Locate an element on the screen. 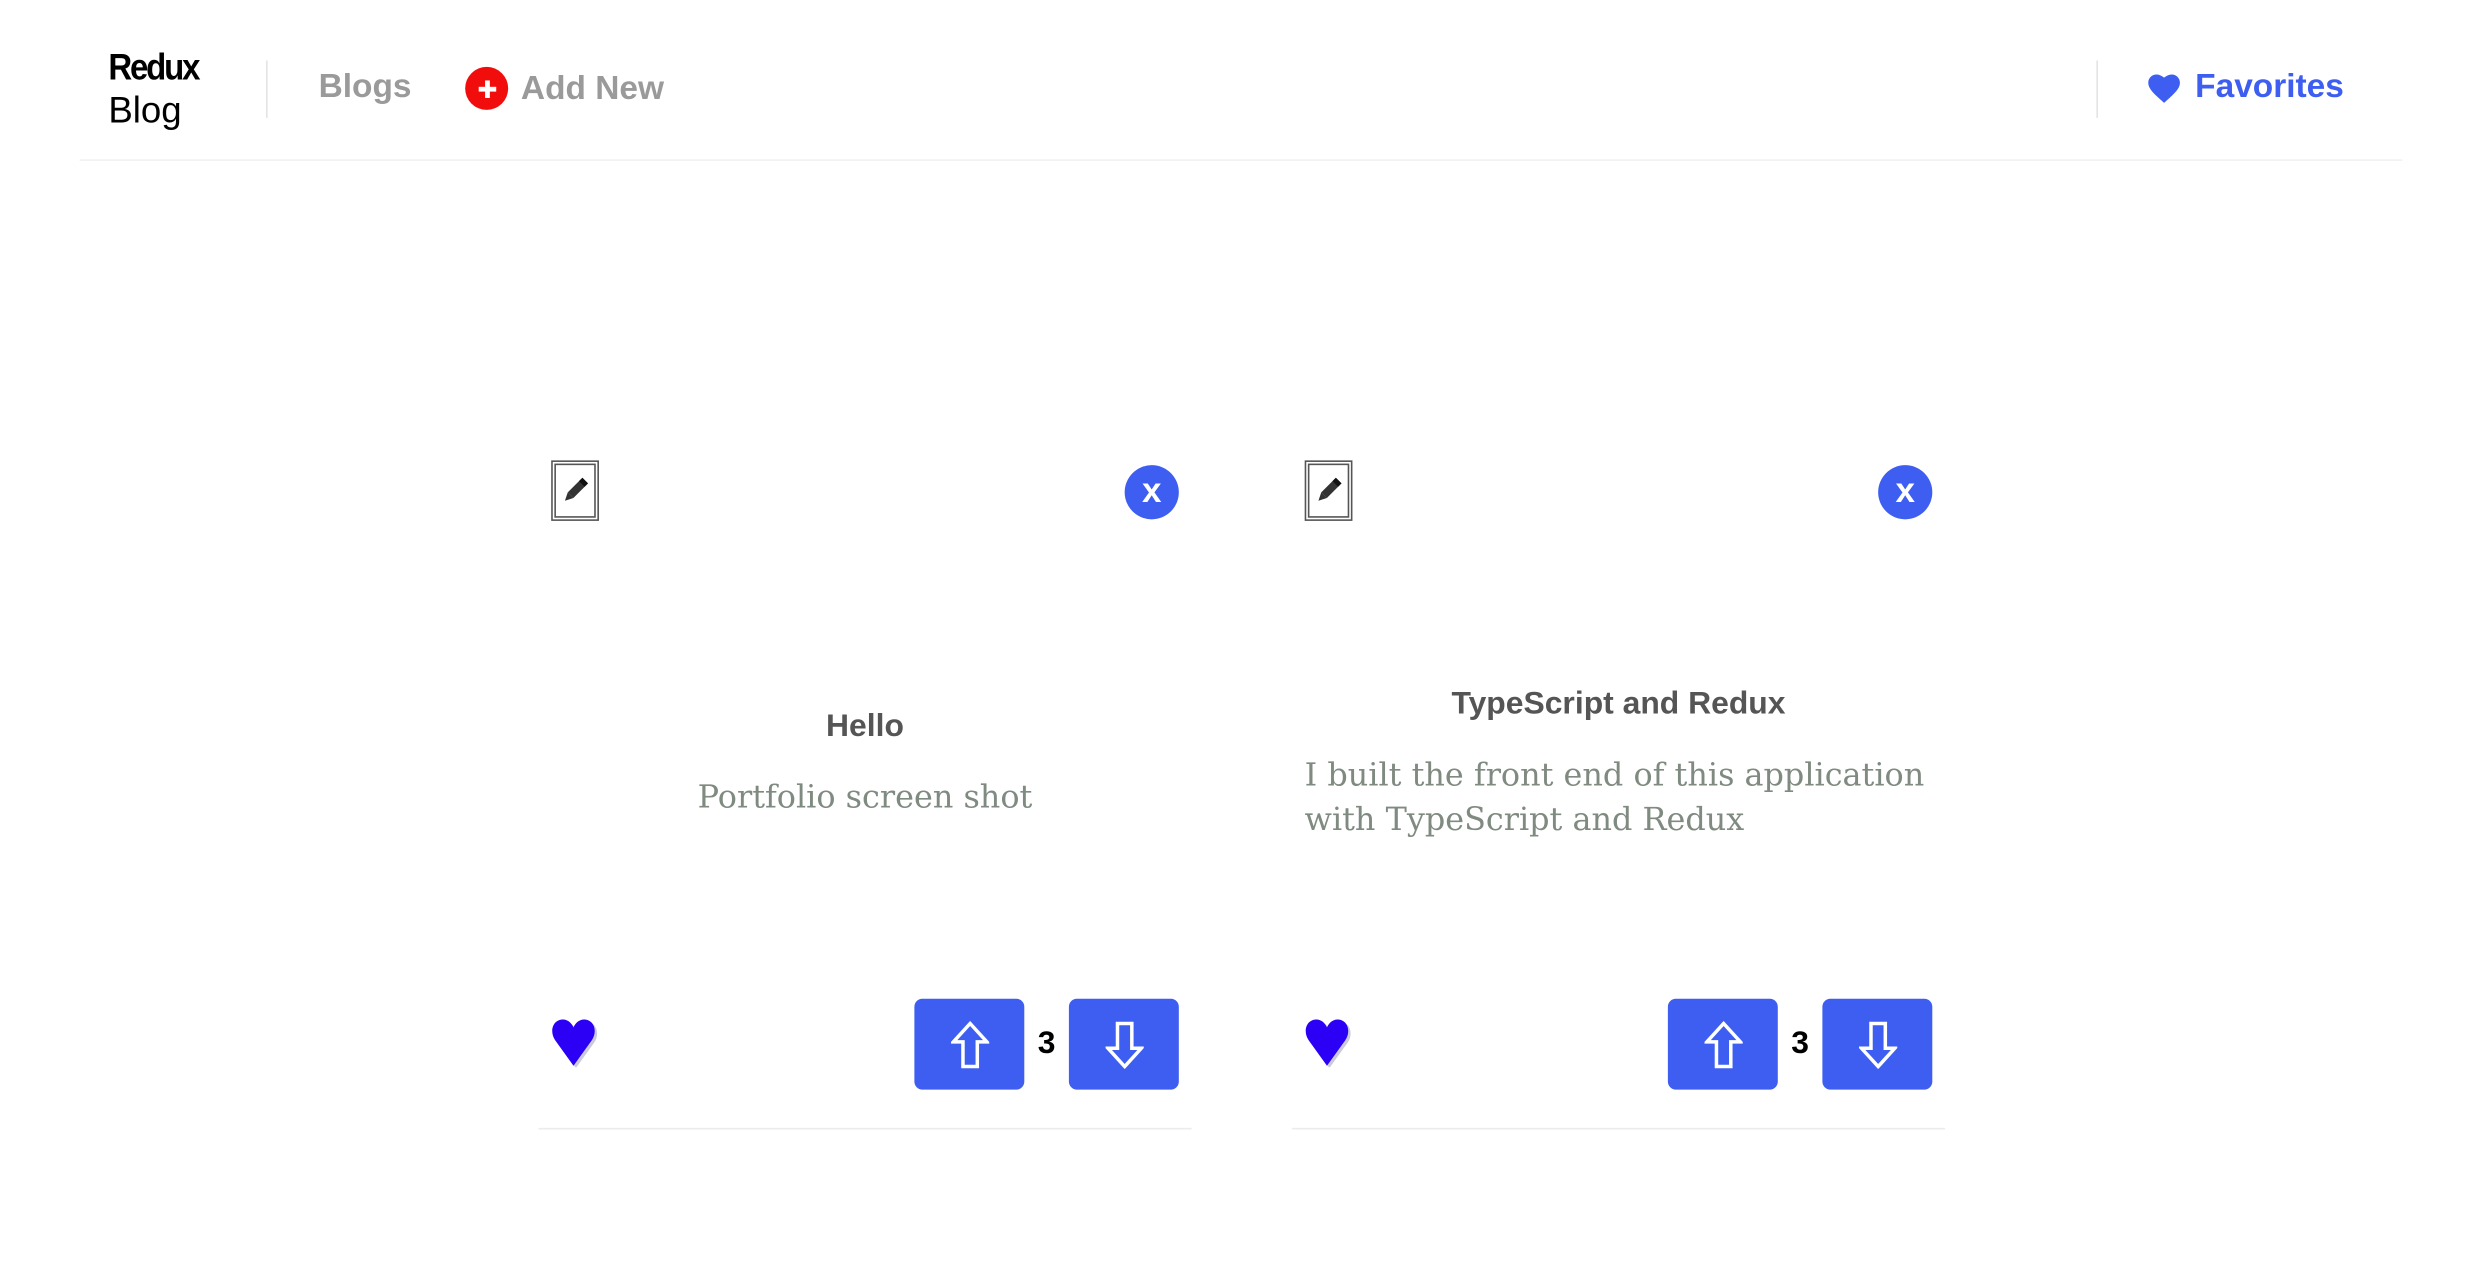 This screenshot has height=1281, width=2485. post-title: Hello is located at coordinates (865, 726).